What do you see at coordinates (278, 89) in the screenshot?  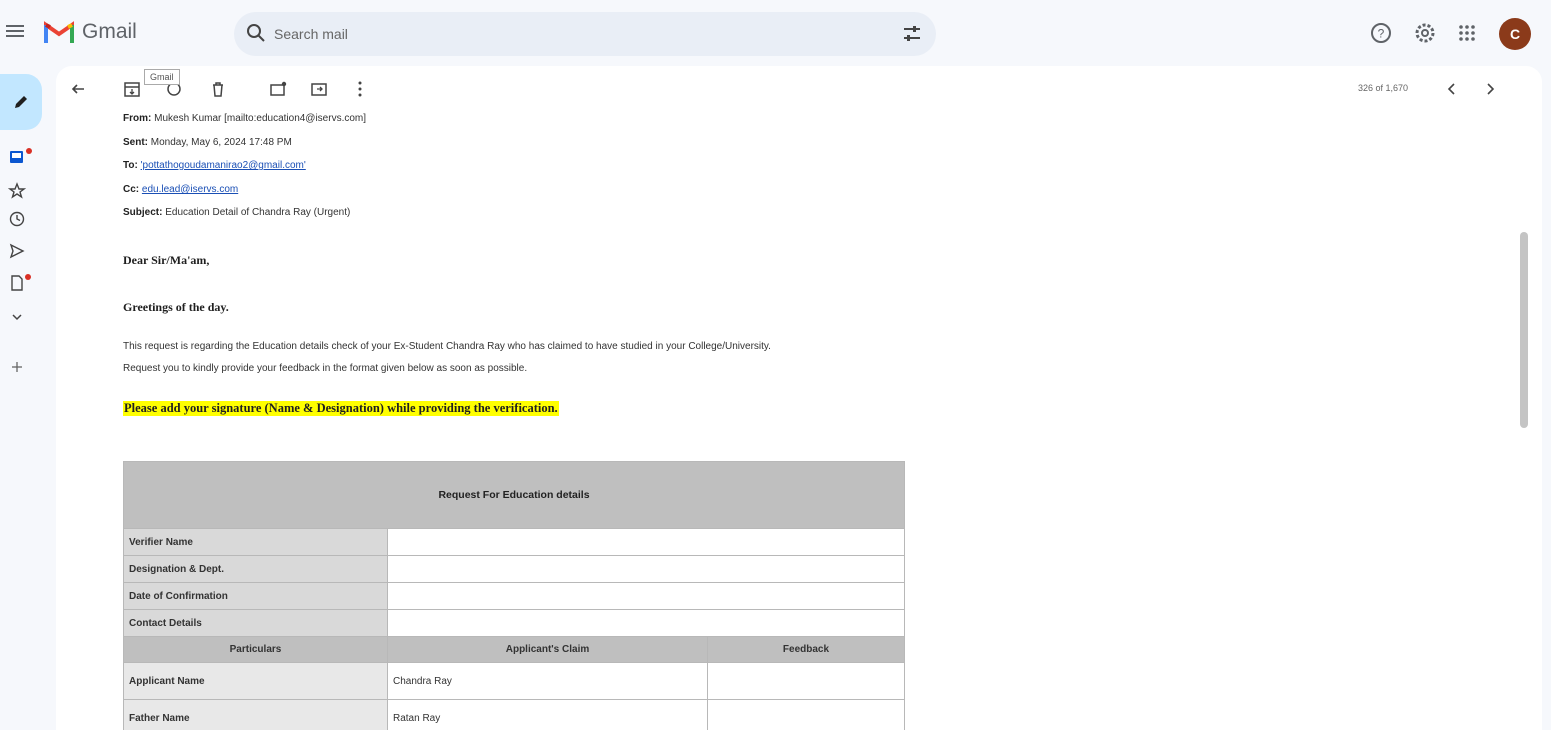 I see `mark-unread-icon` at bounding box center [278, 89].